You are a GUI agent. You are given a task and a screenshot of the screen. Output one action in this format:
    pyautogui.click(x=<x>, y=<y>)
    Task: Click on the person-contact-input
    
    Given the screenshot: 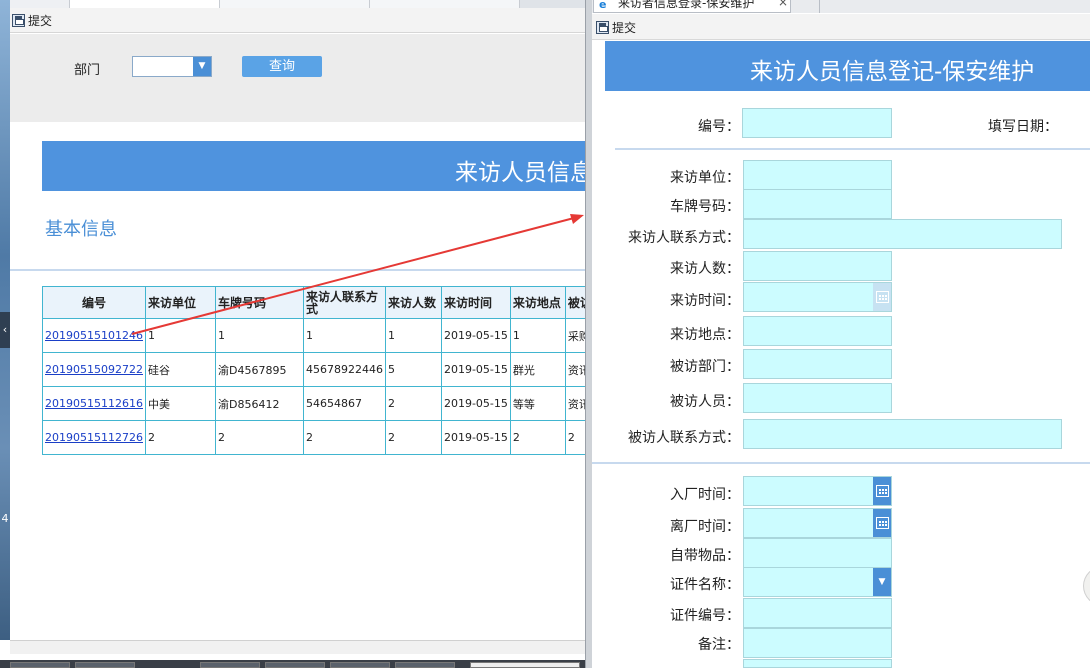 What is the action you would take?
    pyautogui.click(x=902, y=434)
    